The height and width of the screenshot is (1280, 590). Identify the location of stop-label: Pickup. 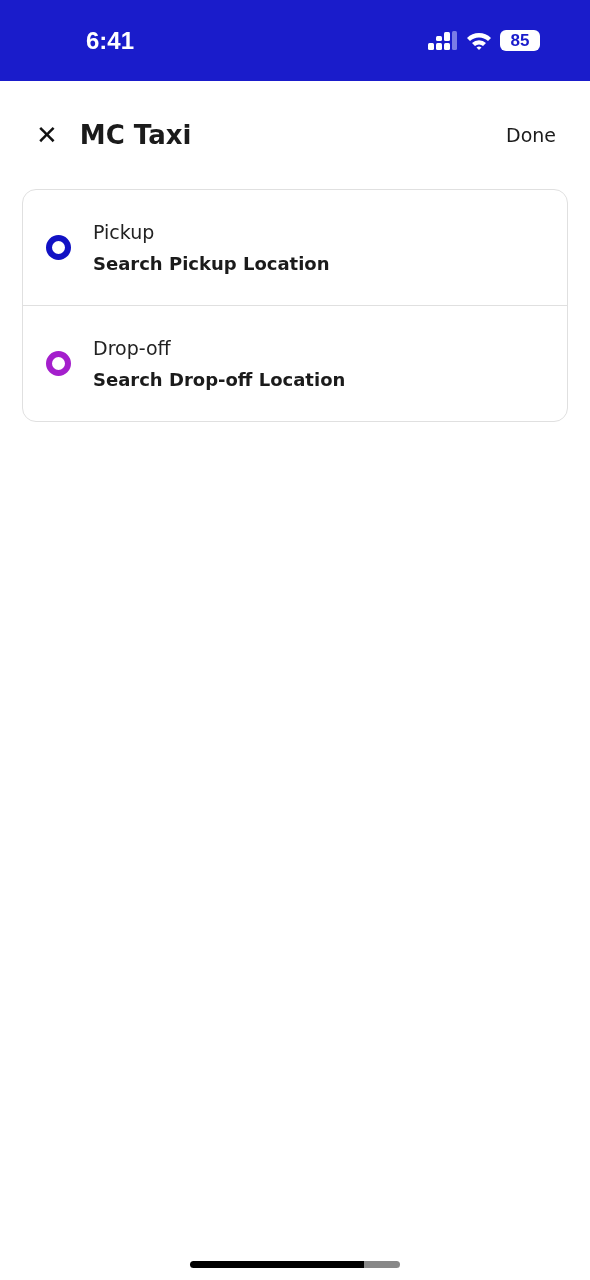
(124, 232).